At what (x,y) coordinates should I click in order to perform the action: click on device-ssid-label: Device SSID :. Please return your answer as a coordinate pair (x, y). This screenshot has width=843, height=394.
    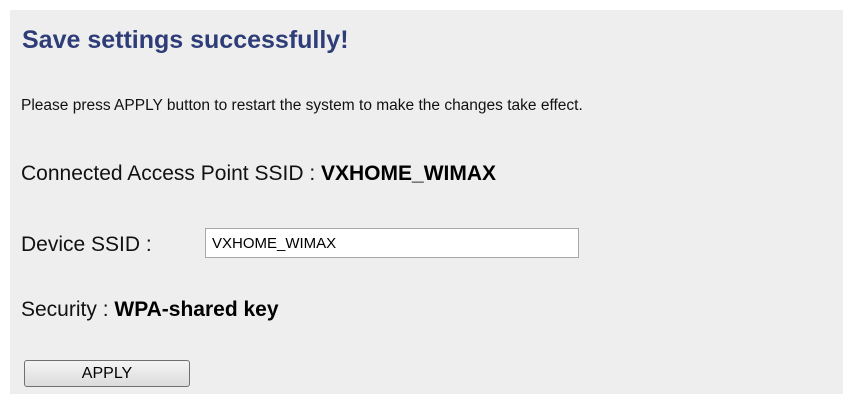
    Looking at the image, I should click on (86, 244).